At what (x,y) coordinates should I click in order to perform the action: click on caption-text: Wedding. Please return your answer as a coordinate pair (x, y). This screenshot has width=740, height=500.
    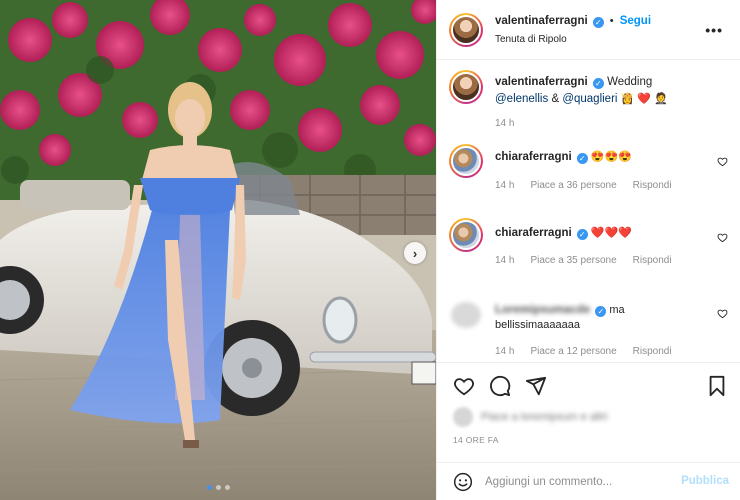
    Looking at the image, I should click on (630, 82).